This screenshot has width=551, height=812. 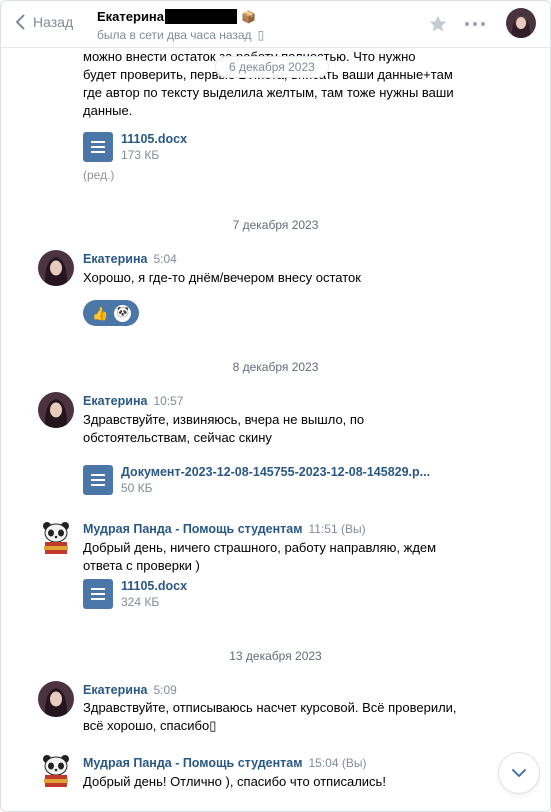 What do you see at coordinates (336, 529) in the screenshot?
I see `message-time: 11:51 (Вы)` at bounding box center [336, 529].